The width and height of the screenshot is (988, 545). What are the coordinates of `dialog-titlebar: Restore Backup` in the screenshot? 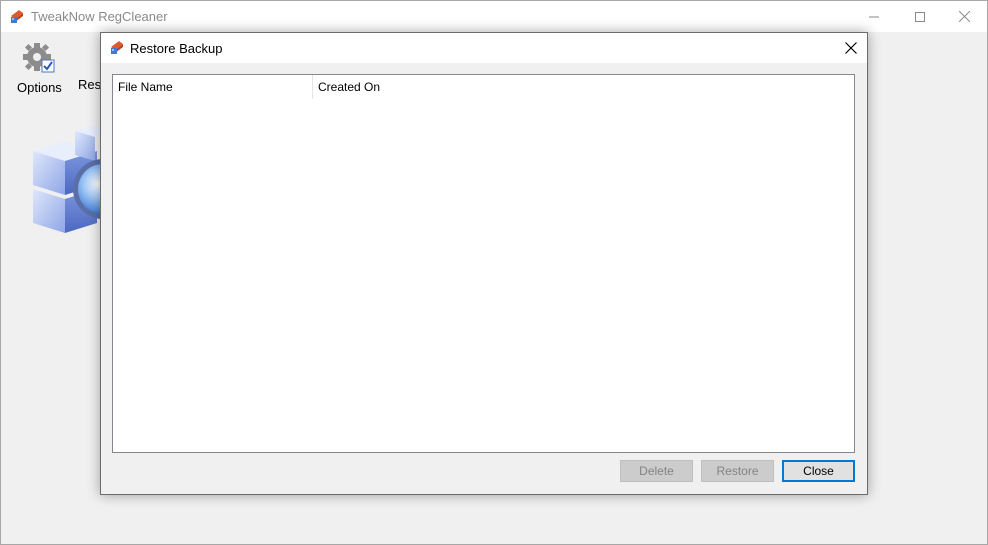 It's located at (484, 48).